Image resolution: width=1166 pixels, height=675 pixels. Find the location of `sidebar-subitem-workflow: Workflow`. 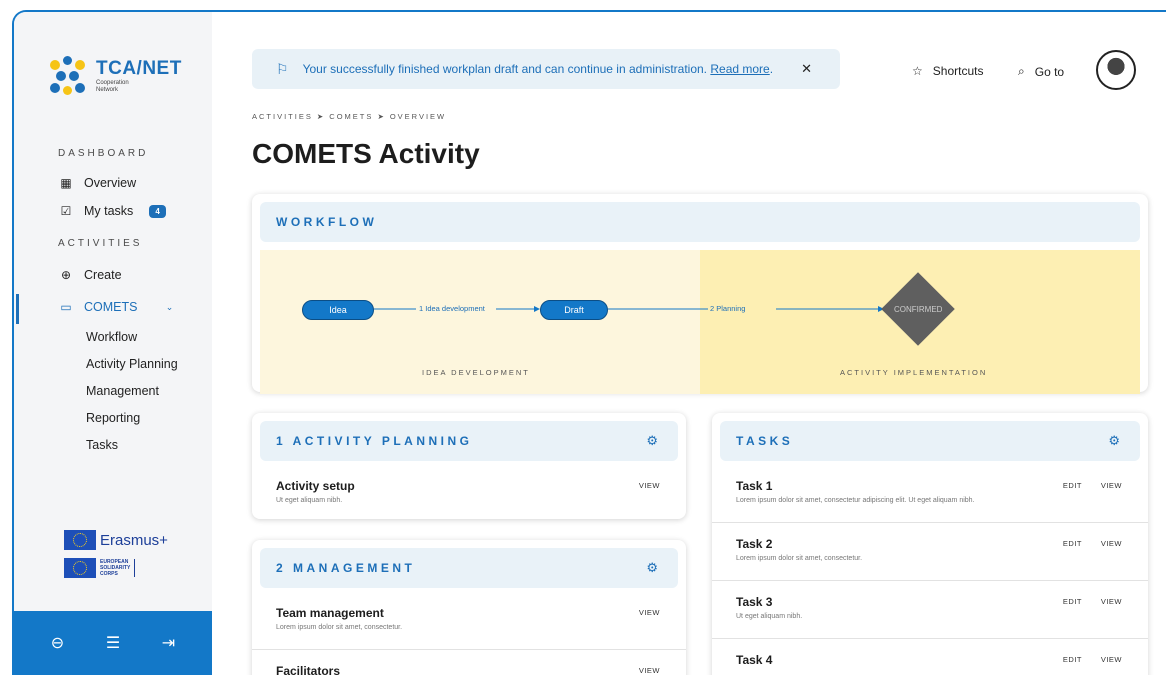

sidebar-subitem-workflow: Workflow is located at coordinates (111, 337).